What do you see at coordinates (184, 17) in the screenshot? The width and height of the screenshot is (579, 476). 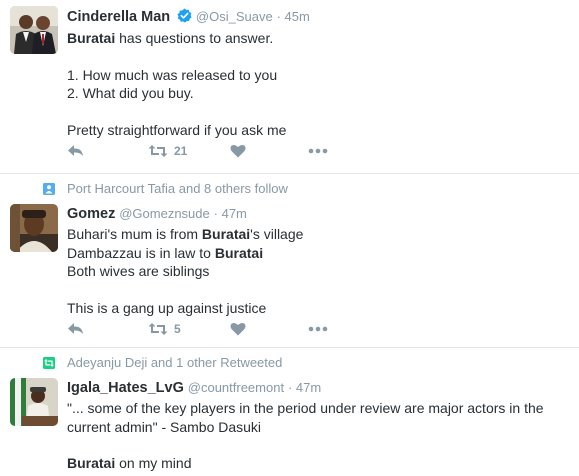 I see `verified-badge-icon` at bounding box center [184, 17].